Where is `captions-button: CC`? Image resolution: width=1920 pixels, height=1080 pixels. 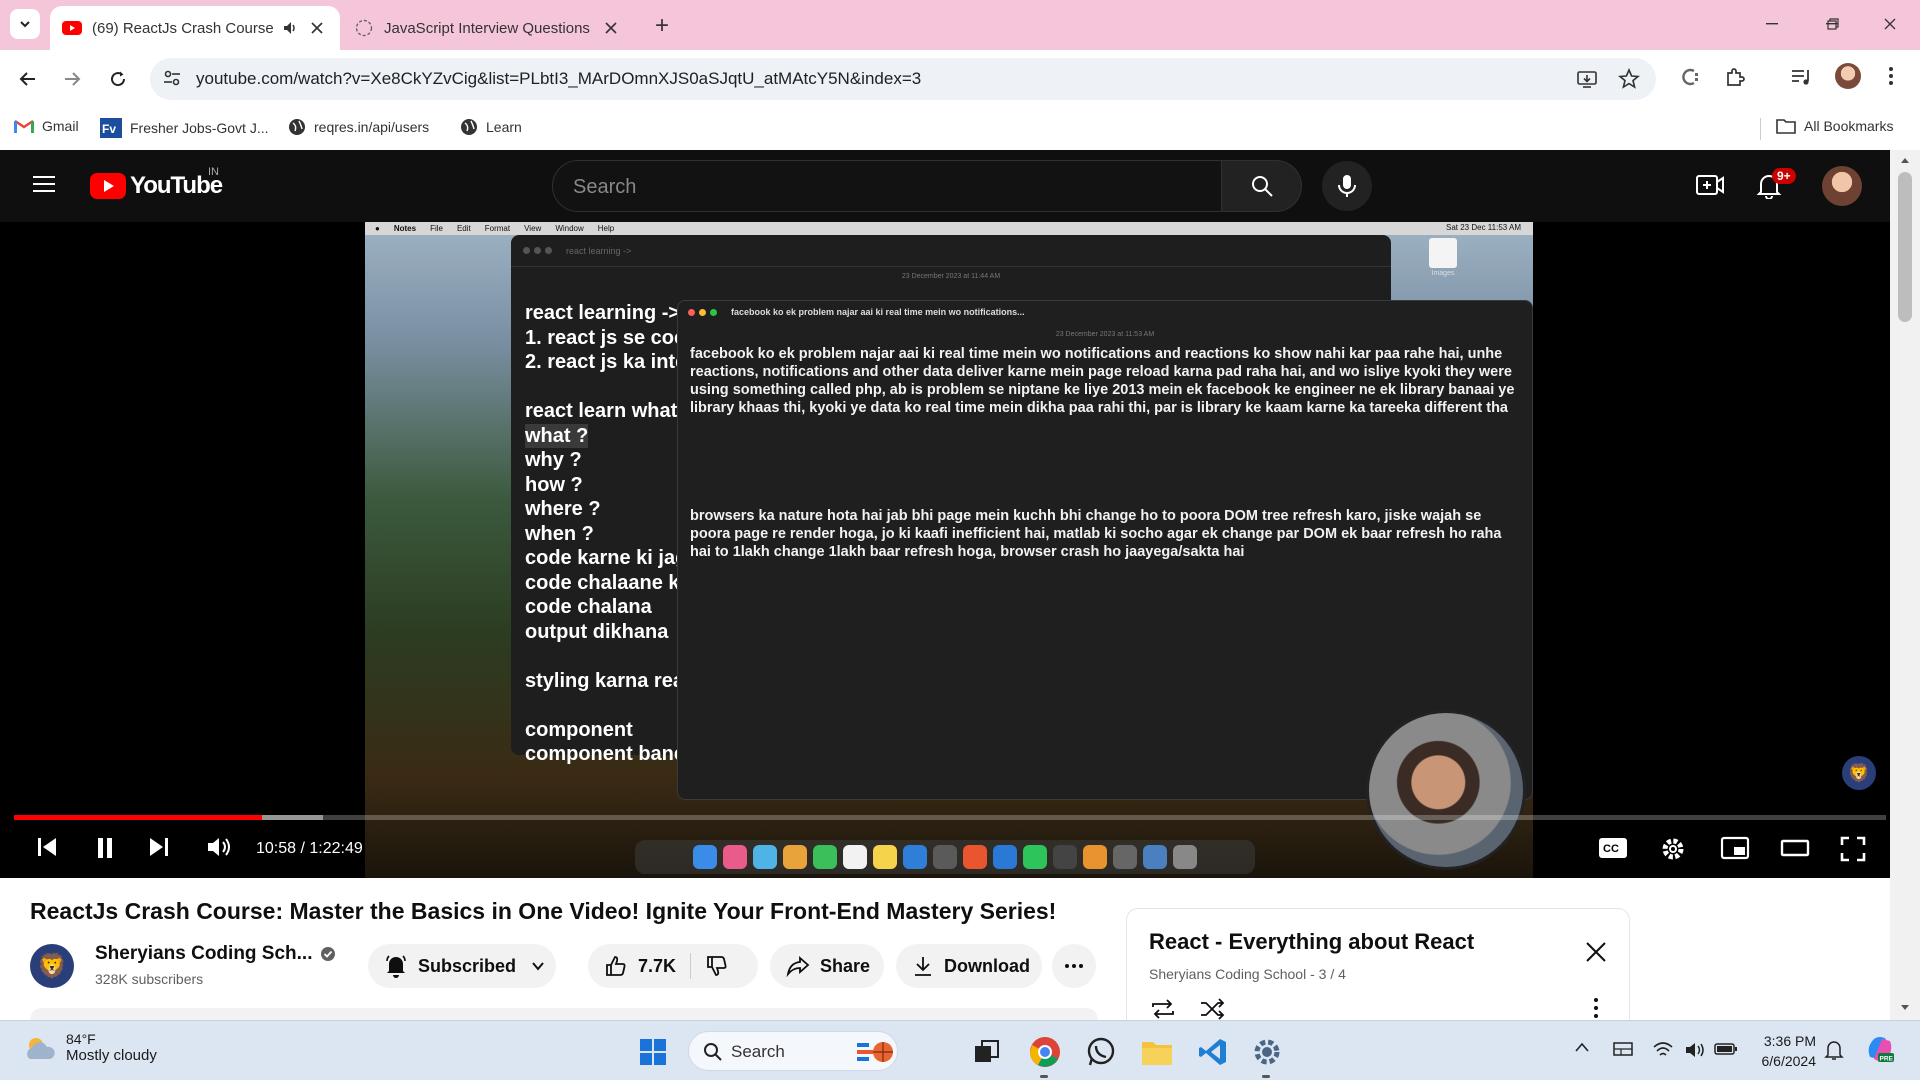 captions-button: CC is located at coordinates (1613, 848).